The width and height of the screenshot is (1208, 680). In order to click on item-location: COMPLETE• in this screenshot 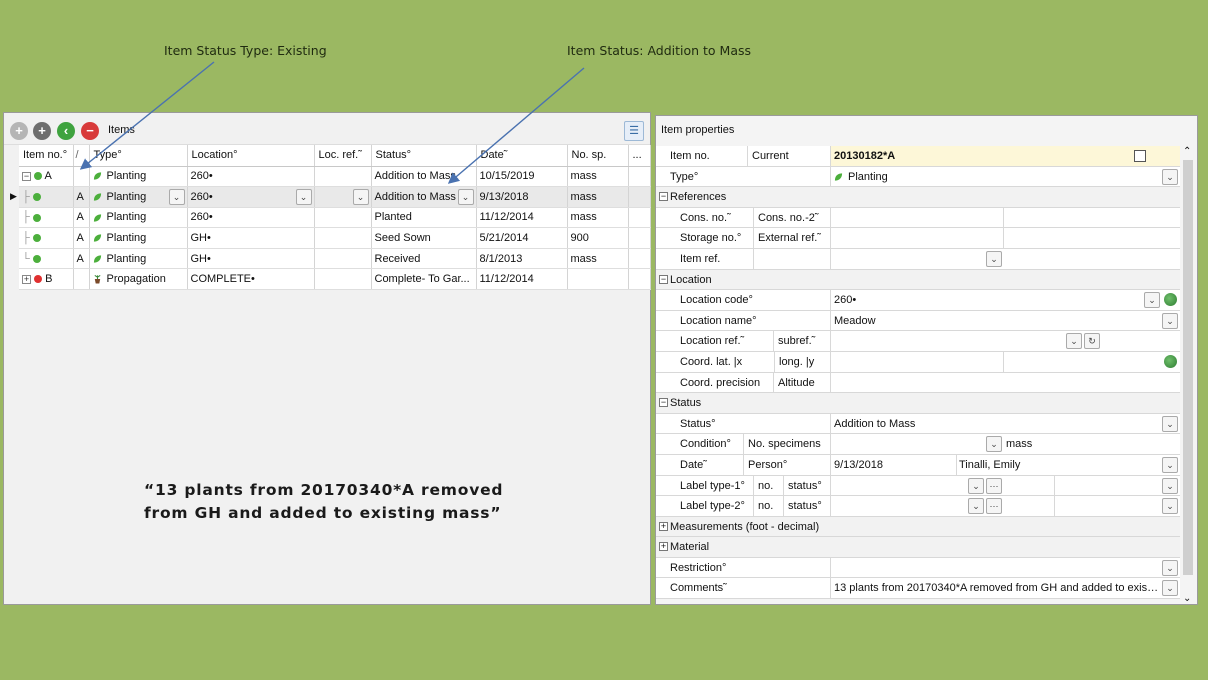, I will do `click(251, 279)`.